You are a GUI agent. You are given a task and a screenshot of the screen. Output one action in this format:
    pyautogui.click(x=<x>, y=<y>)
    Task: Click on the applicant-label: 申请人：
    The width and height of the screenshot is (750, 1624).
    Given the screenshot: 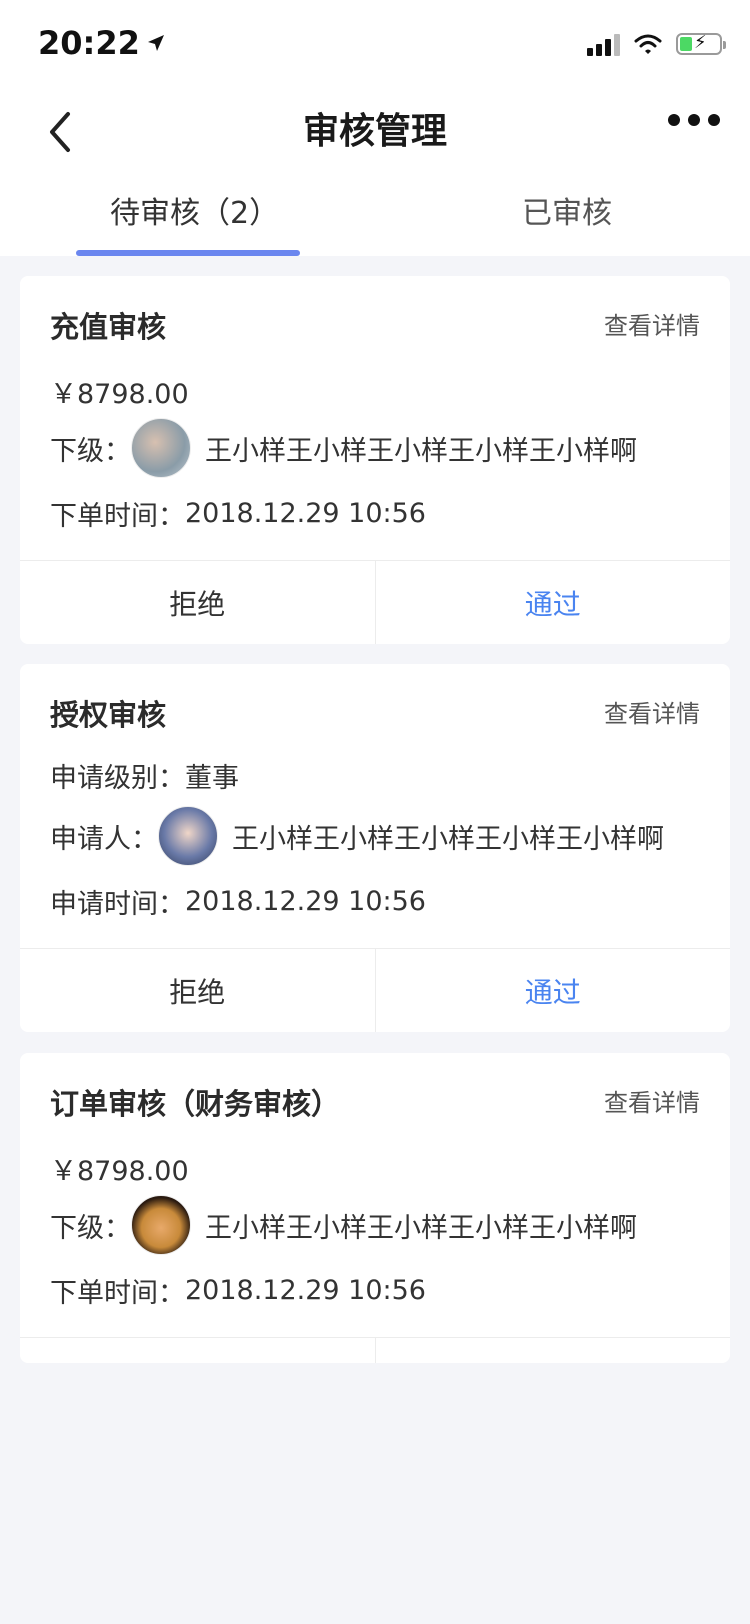 What is the action you would take?
    pyautogui.click(x=104, y=839)
    